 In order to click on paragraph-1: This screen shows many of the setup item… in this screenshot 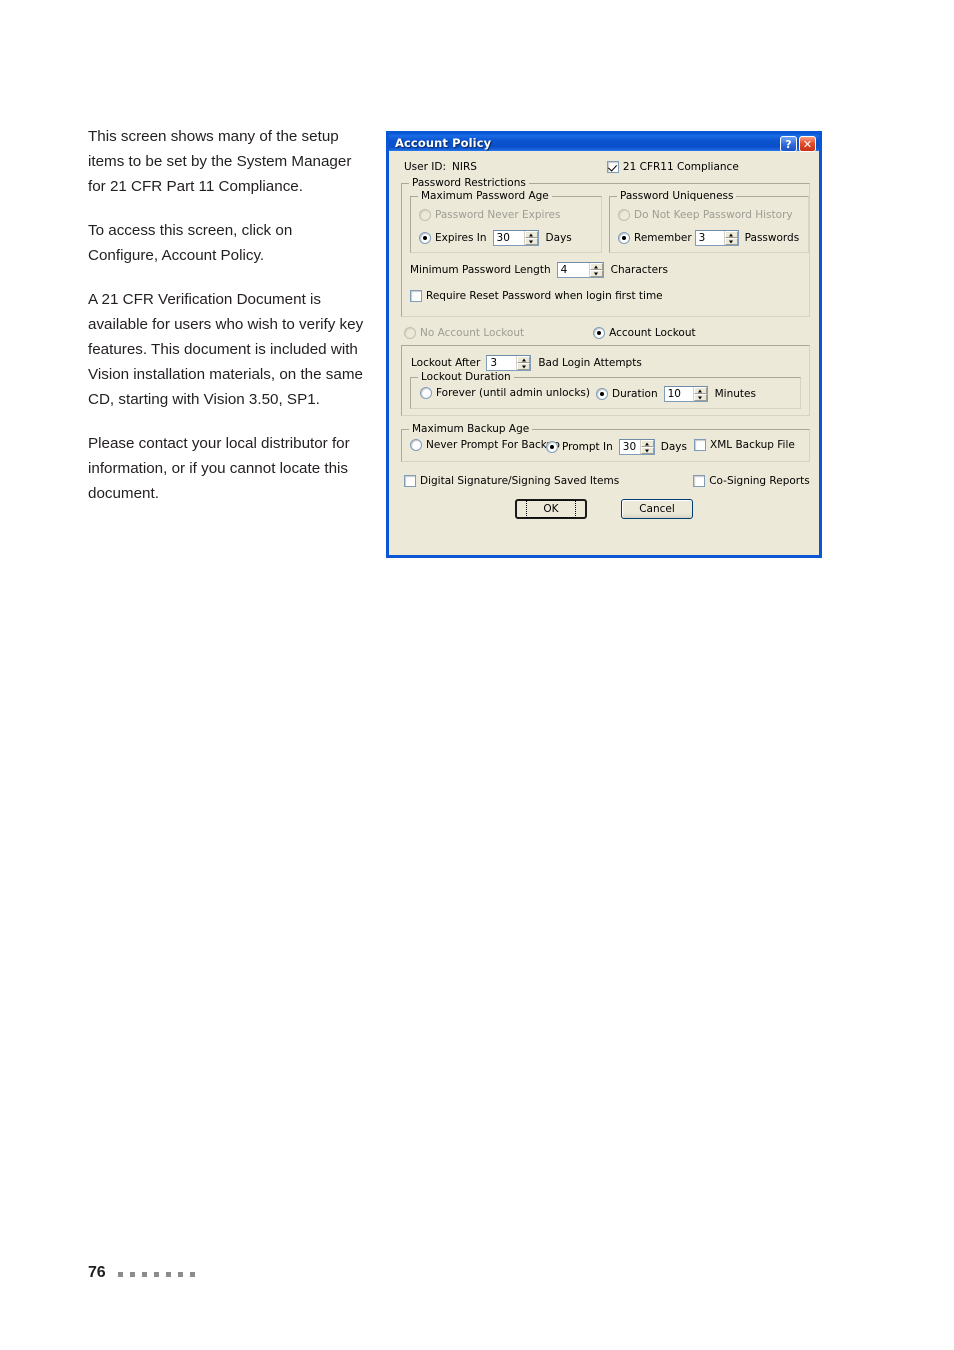, I will do `click(220, 161)`.